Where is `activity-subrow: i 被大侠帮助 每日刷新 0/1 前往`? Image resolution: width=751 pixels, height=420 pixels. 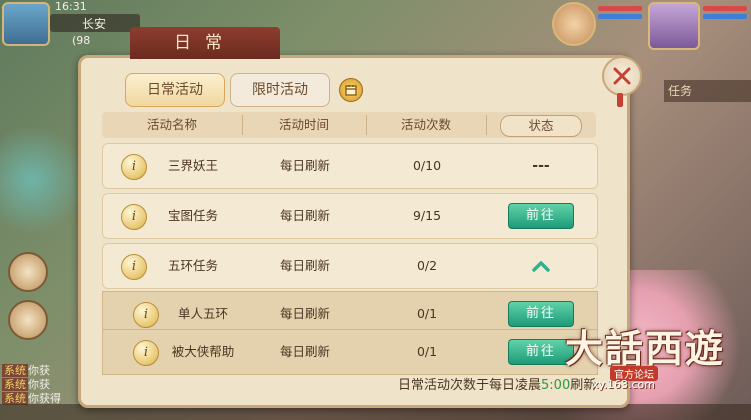 activity-subrow: i 被大侠帮助 每日刷新 0/1 前往 is located at coordinates (350, 352).